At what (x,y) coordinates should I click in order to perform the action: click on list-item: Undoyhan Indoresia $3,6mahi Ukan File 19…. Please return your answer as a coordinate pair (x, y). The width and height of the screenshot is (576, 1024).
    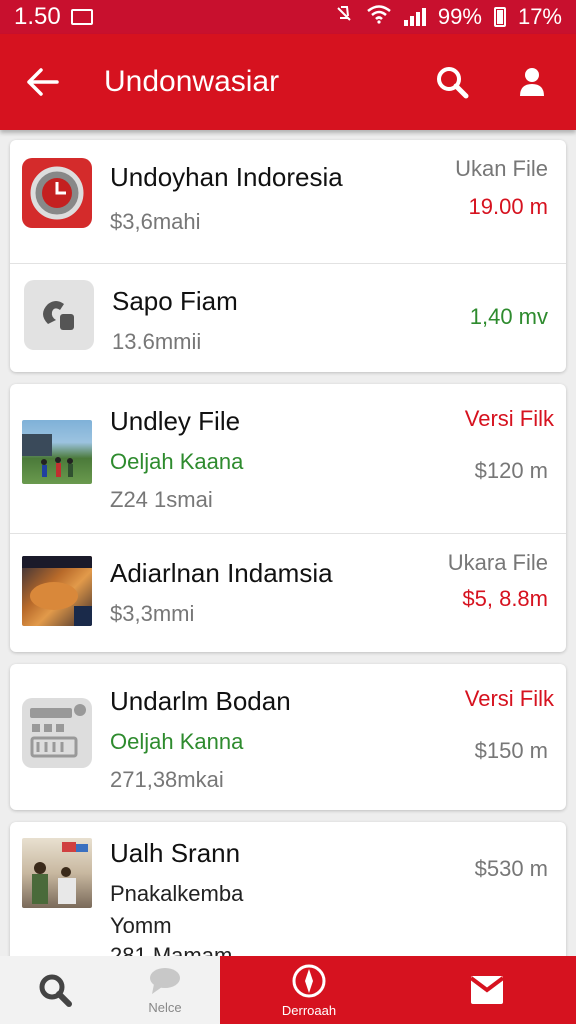
    Looking at the image, I should click on (288, 202).